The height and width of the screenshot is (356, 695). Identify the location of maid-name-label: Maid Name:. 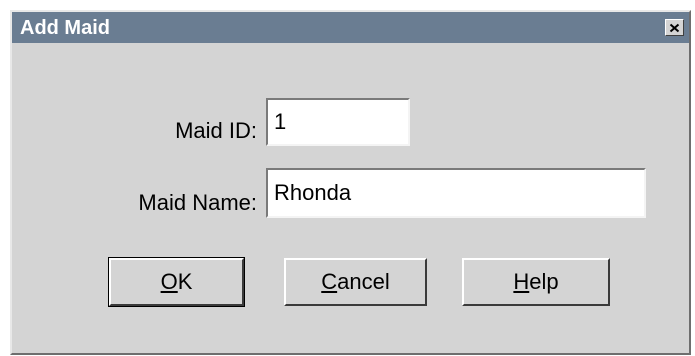
(197, 202).